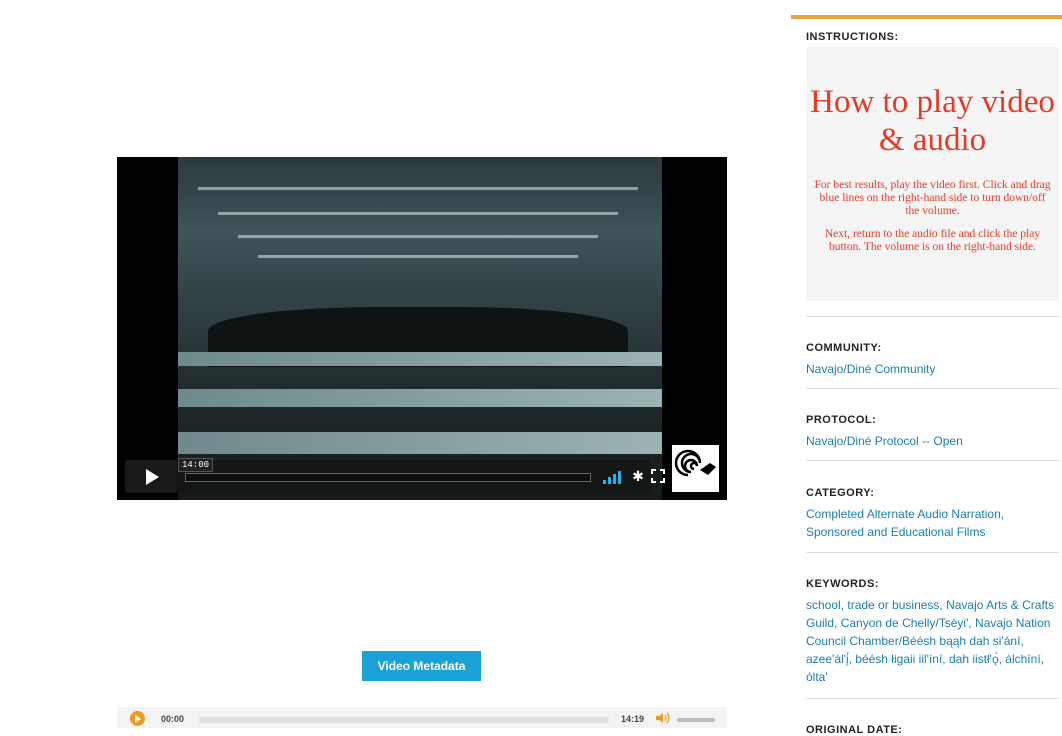  What do you see at coordinates (196, 465) in the screenshot?
I see `video-time-tooltip: 14:00` at bounding box center [196, 465].